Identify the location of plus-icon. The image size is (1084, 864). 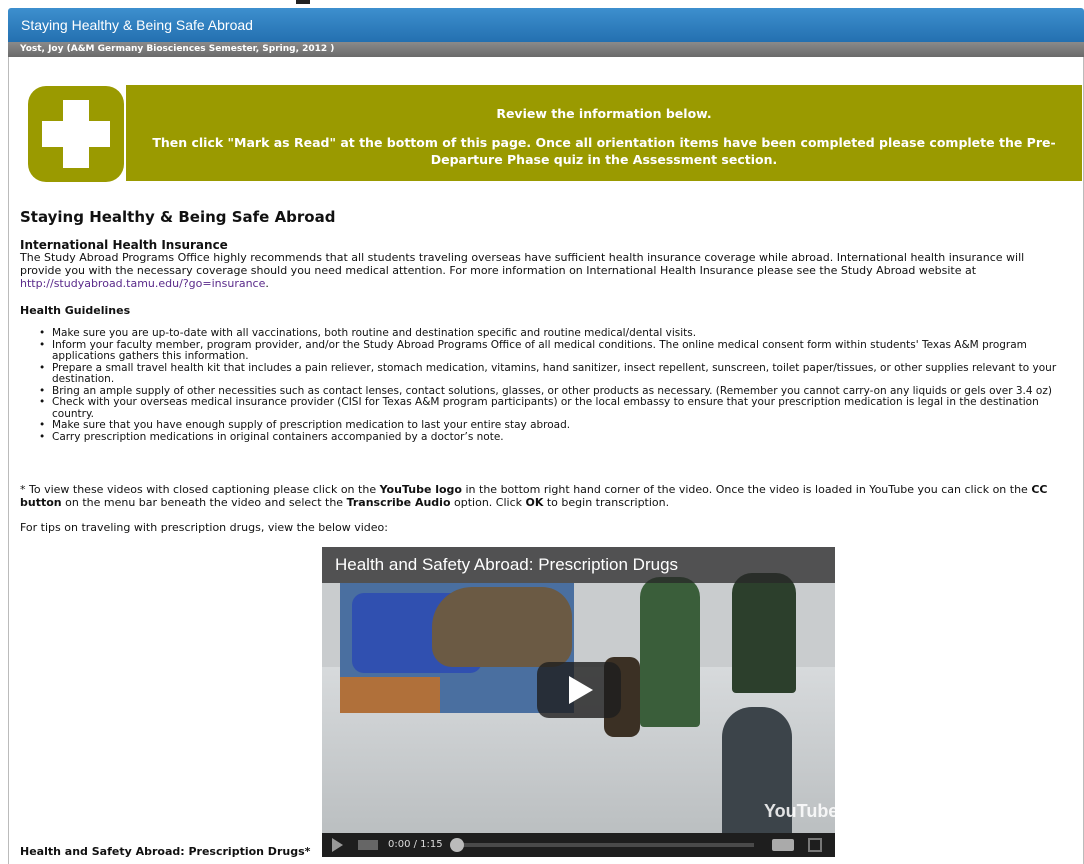
(76, 134).